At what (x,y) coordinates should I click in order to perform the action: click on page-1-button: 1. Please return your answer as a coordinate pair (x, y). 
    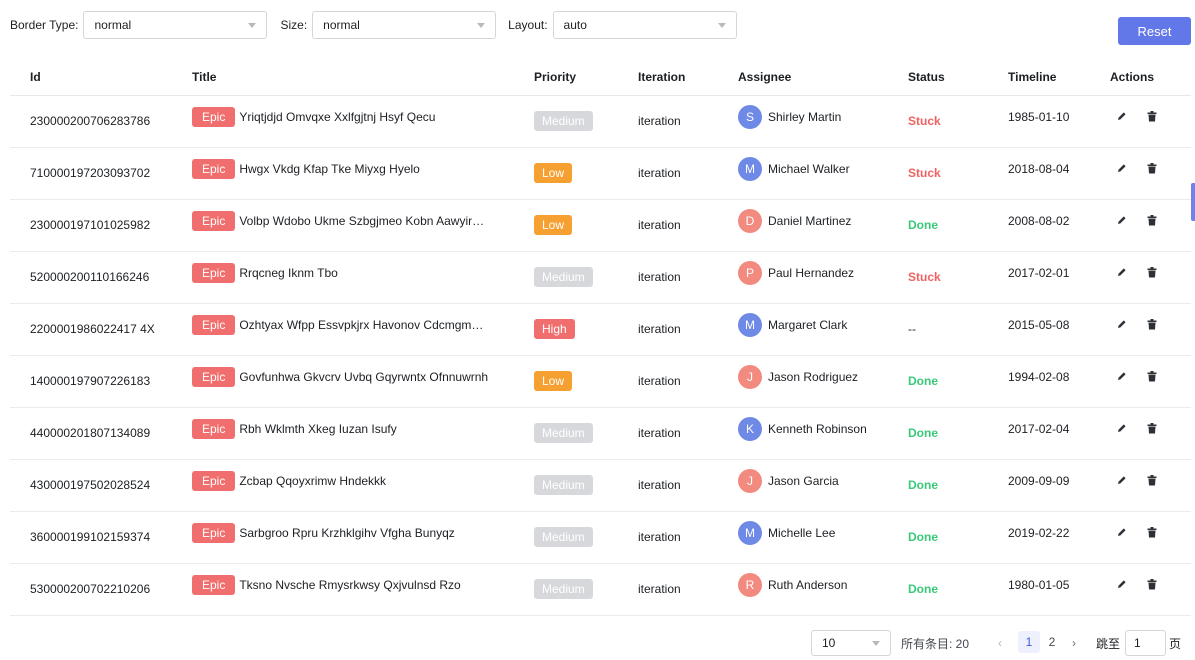
    Looking at the image, I should click on (1029, 642).